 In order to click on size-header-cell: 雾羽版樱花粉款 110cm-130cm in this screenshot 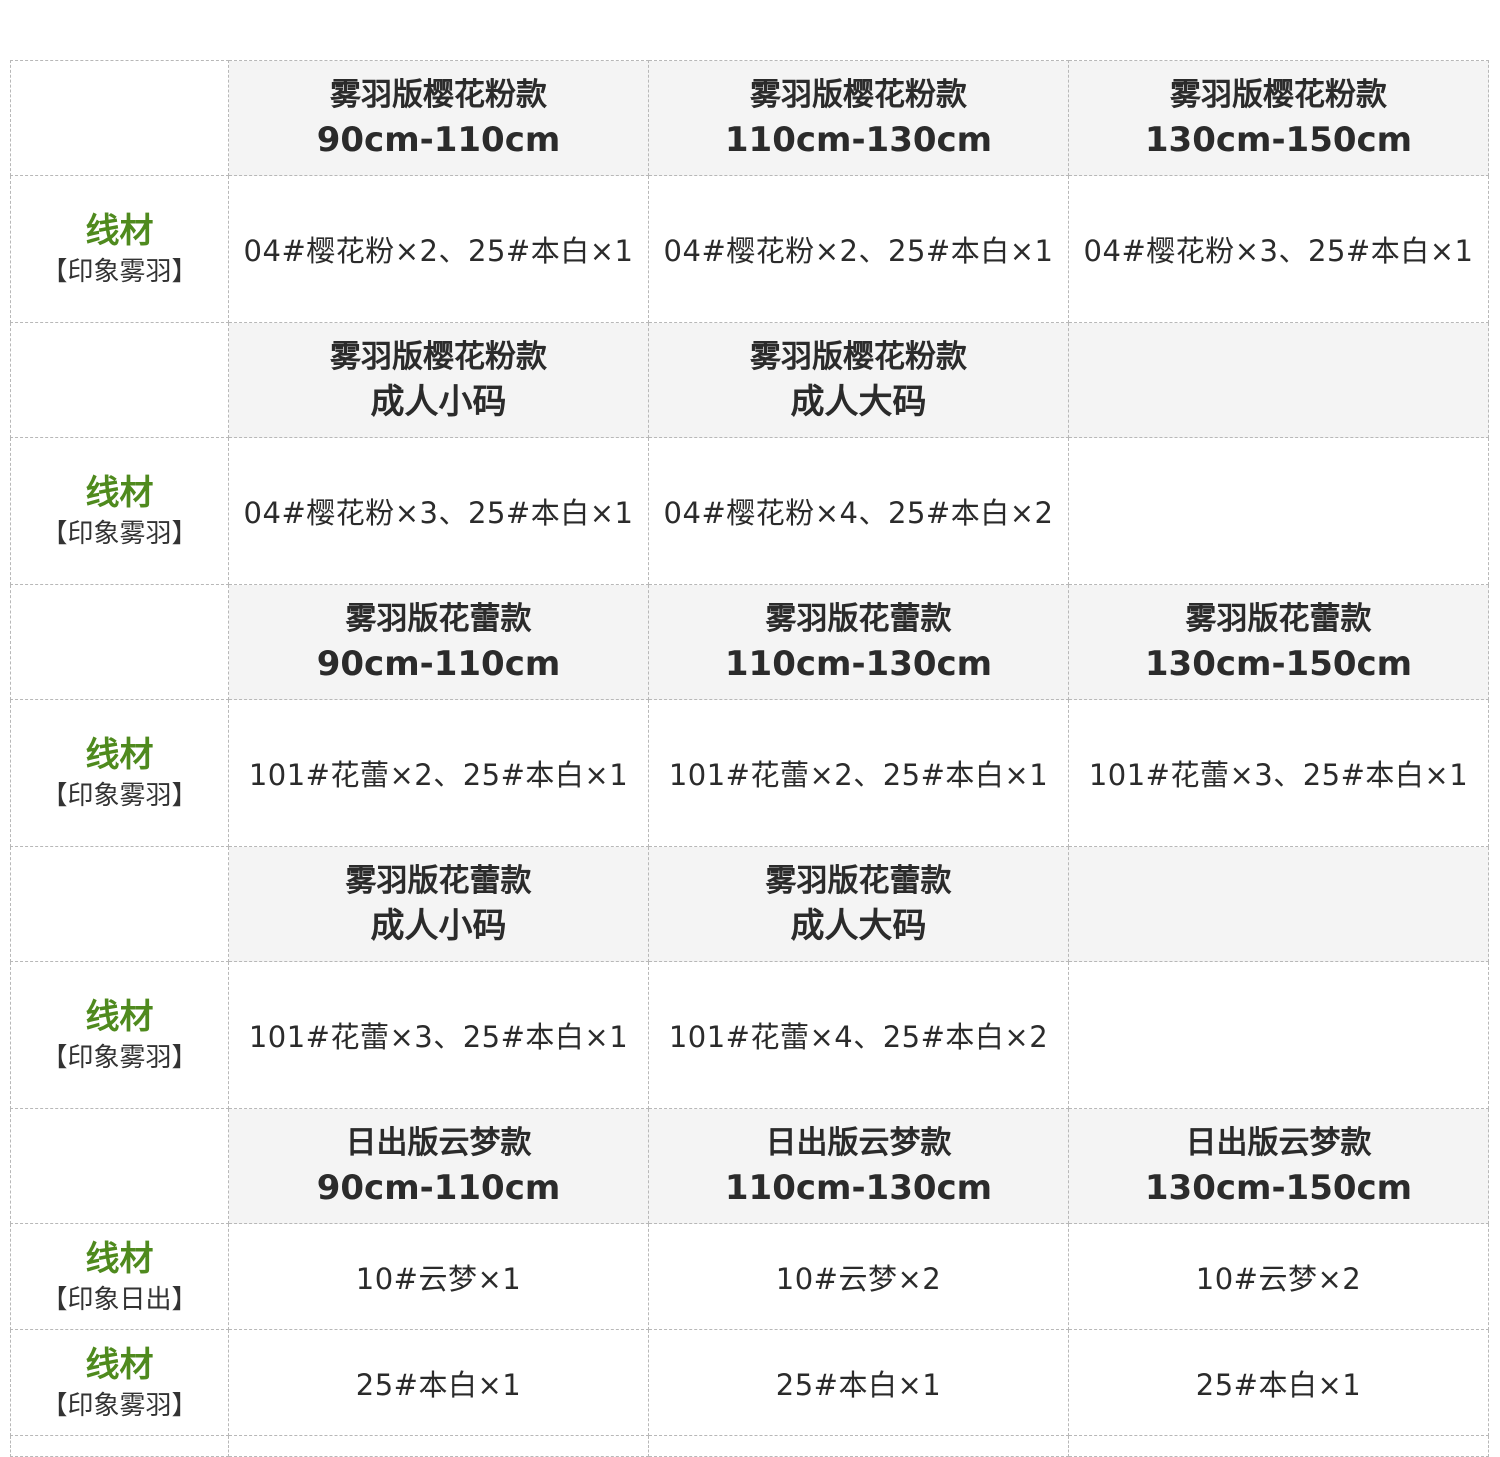, I will do `click(858, 118)`.